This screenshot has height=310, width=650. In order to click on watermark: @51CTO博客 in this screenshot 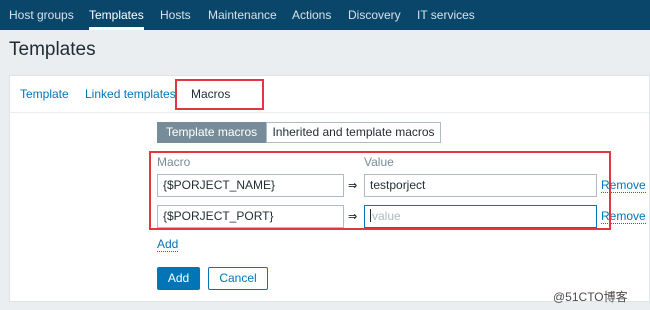, I will do `click(590, 297)`.